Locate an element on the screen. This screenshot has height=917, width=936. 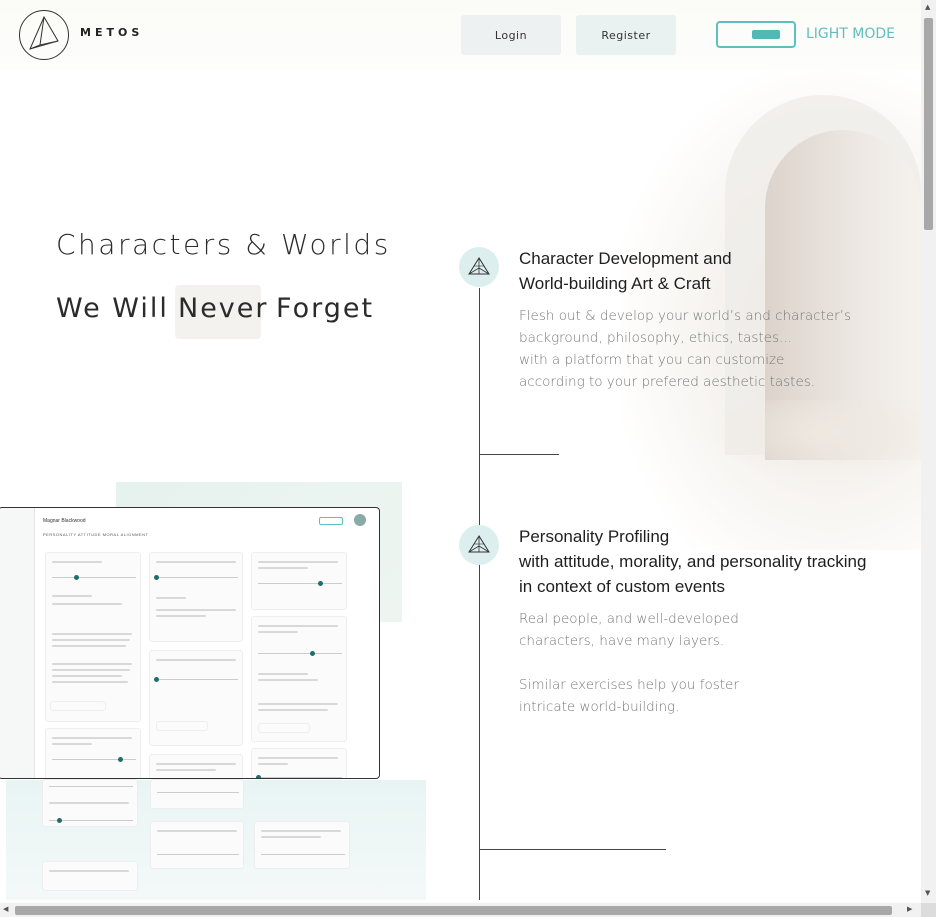
scroll-right-icon: ▶ is located at coordinates (909, 909).